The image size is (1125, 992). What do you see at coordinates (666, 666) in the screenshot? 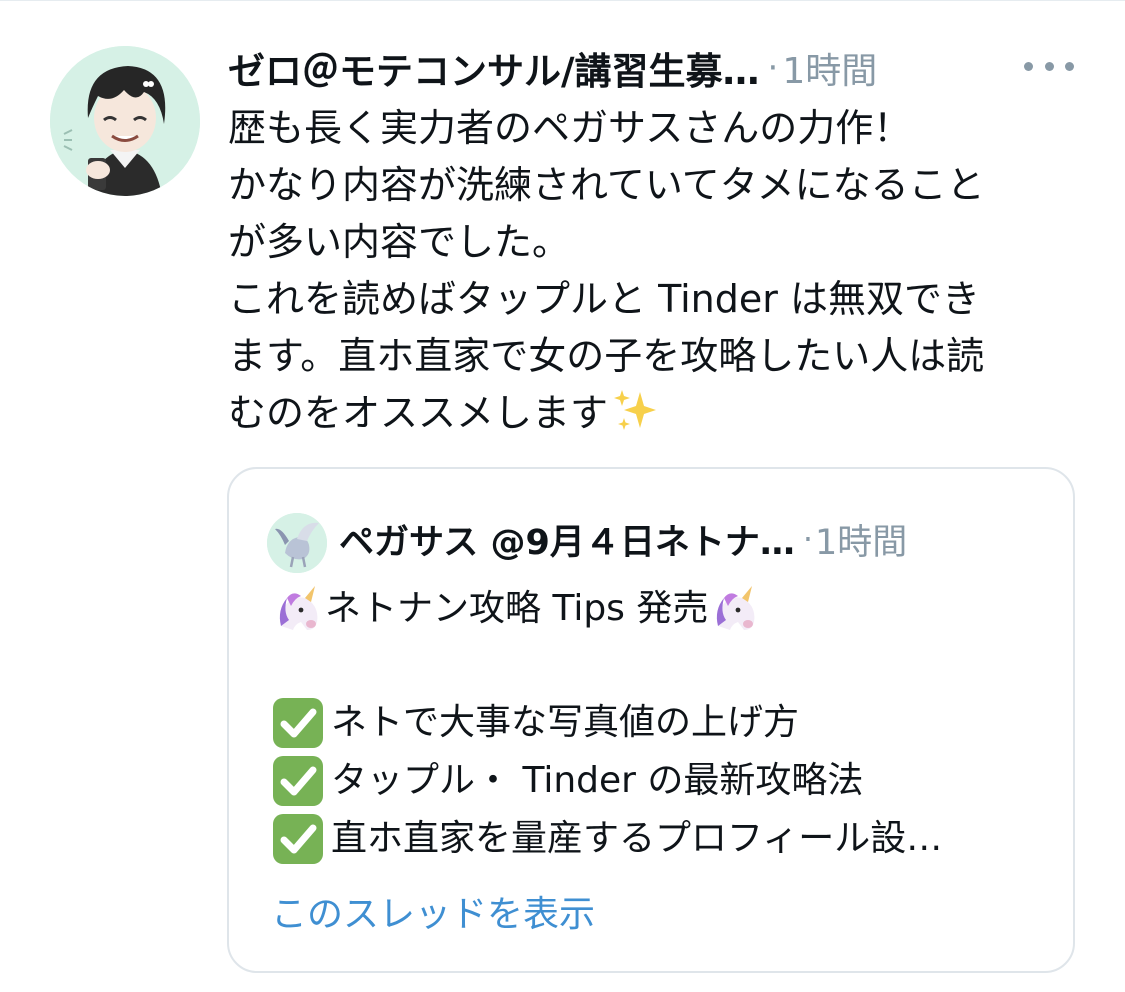
I see `quoted-blank-line` at bounding box center [666, 666].